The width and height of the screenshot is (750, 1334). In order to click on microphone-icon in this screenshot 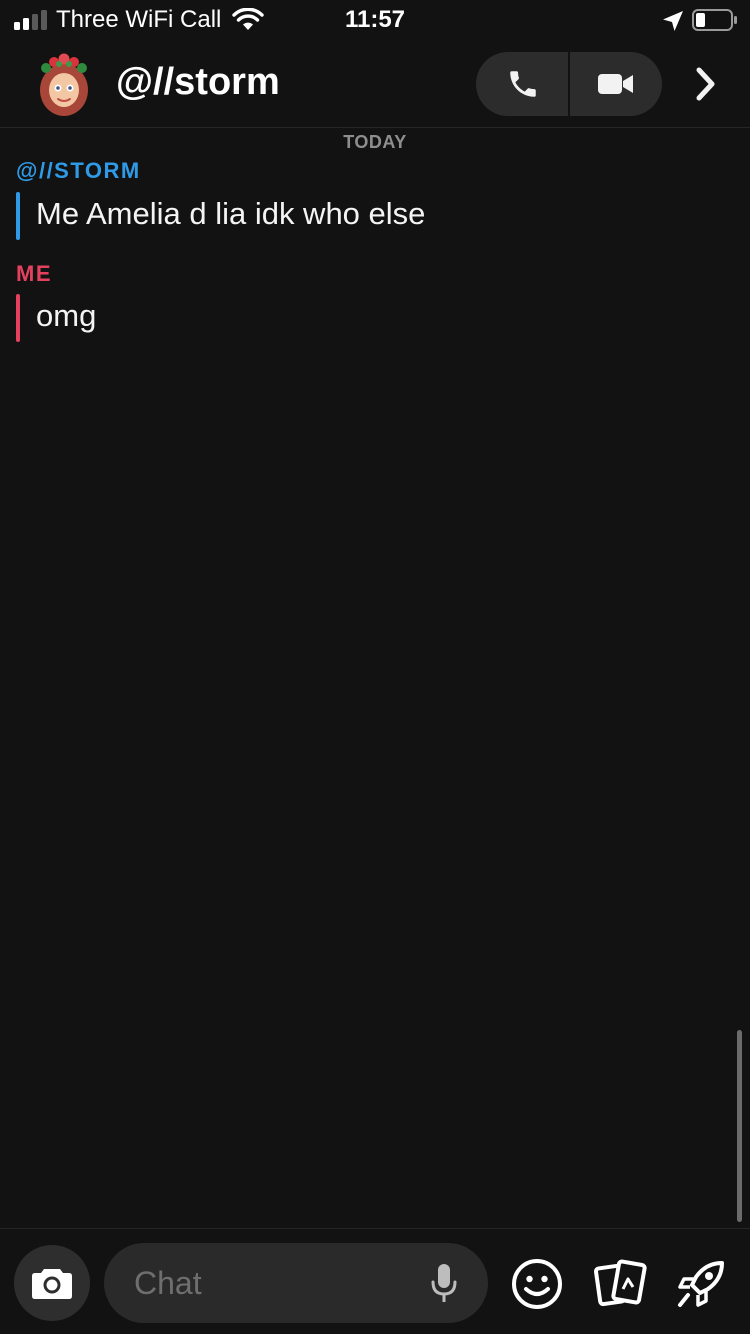, I will do `click(444, 1283)`.